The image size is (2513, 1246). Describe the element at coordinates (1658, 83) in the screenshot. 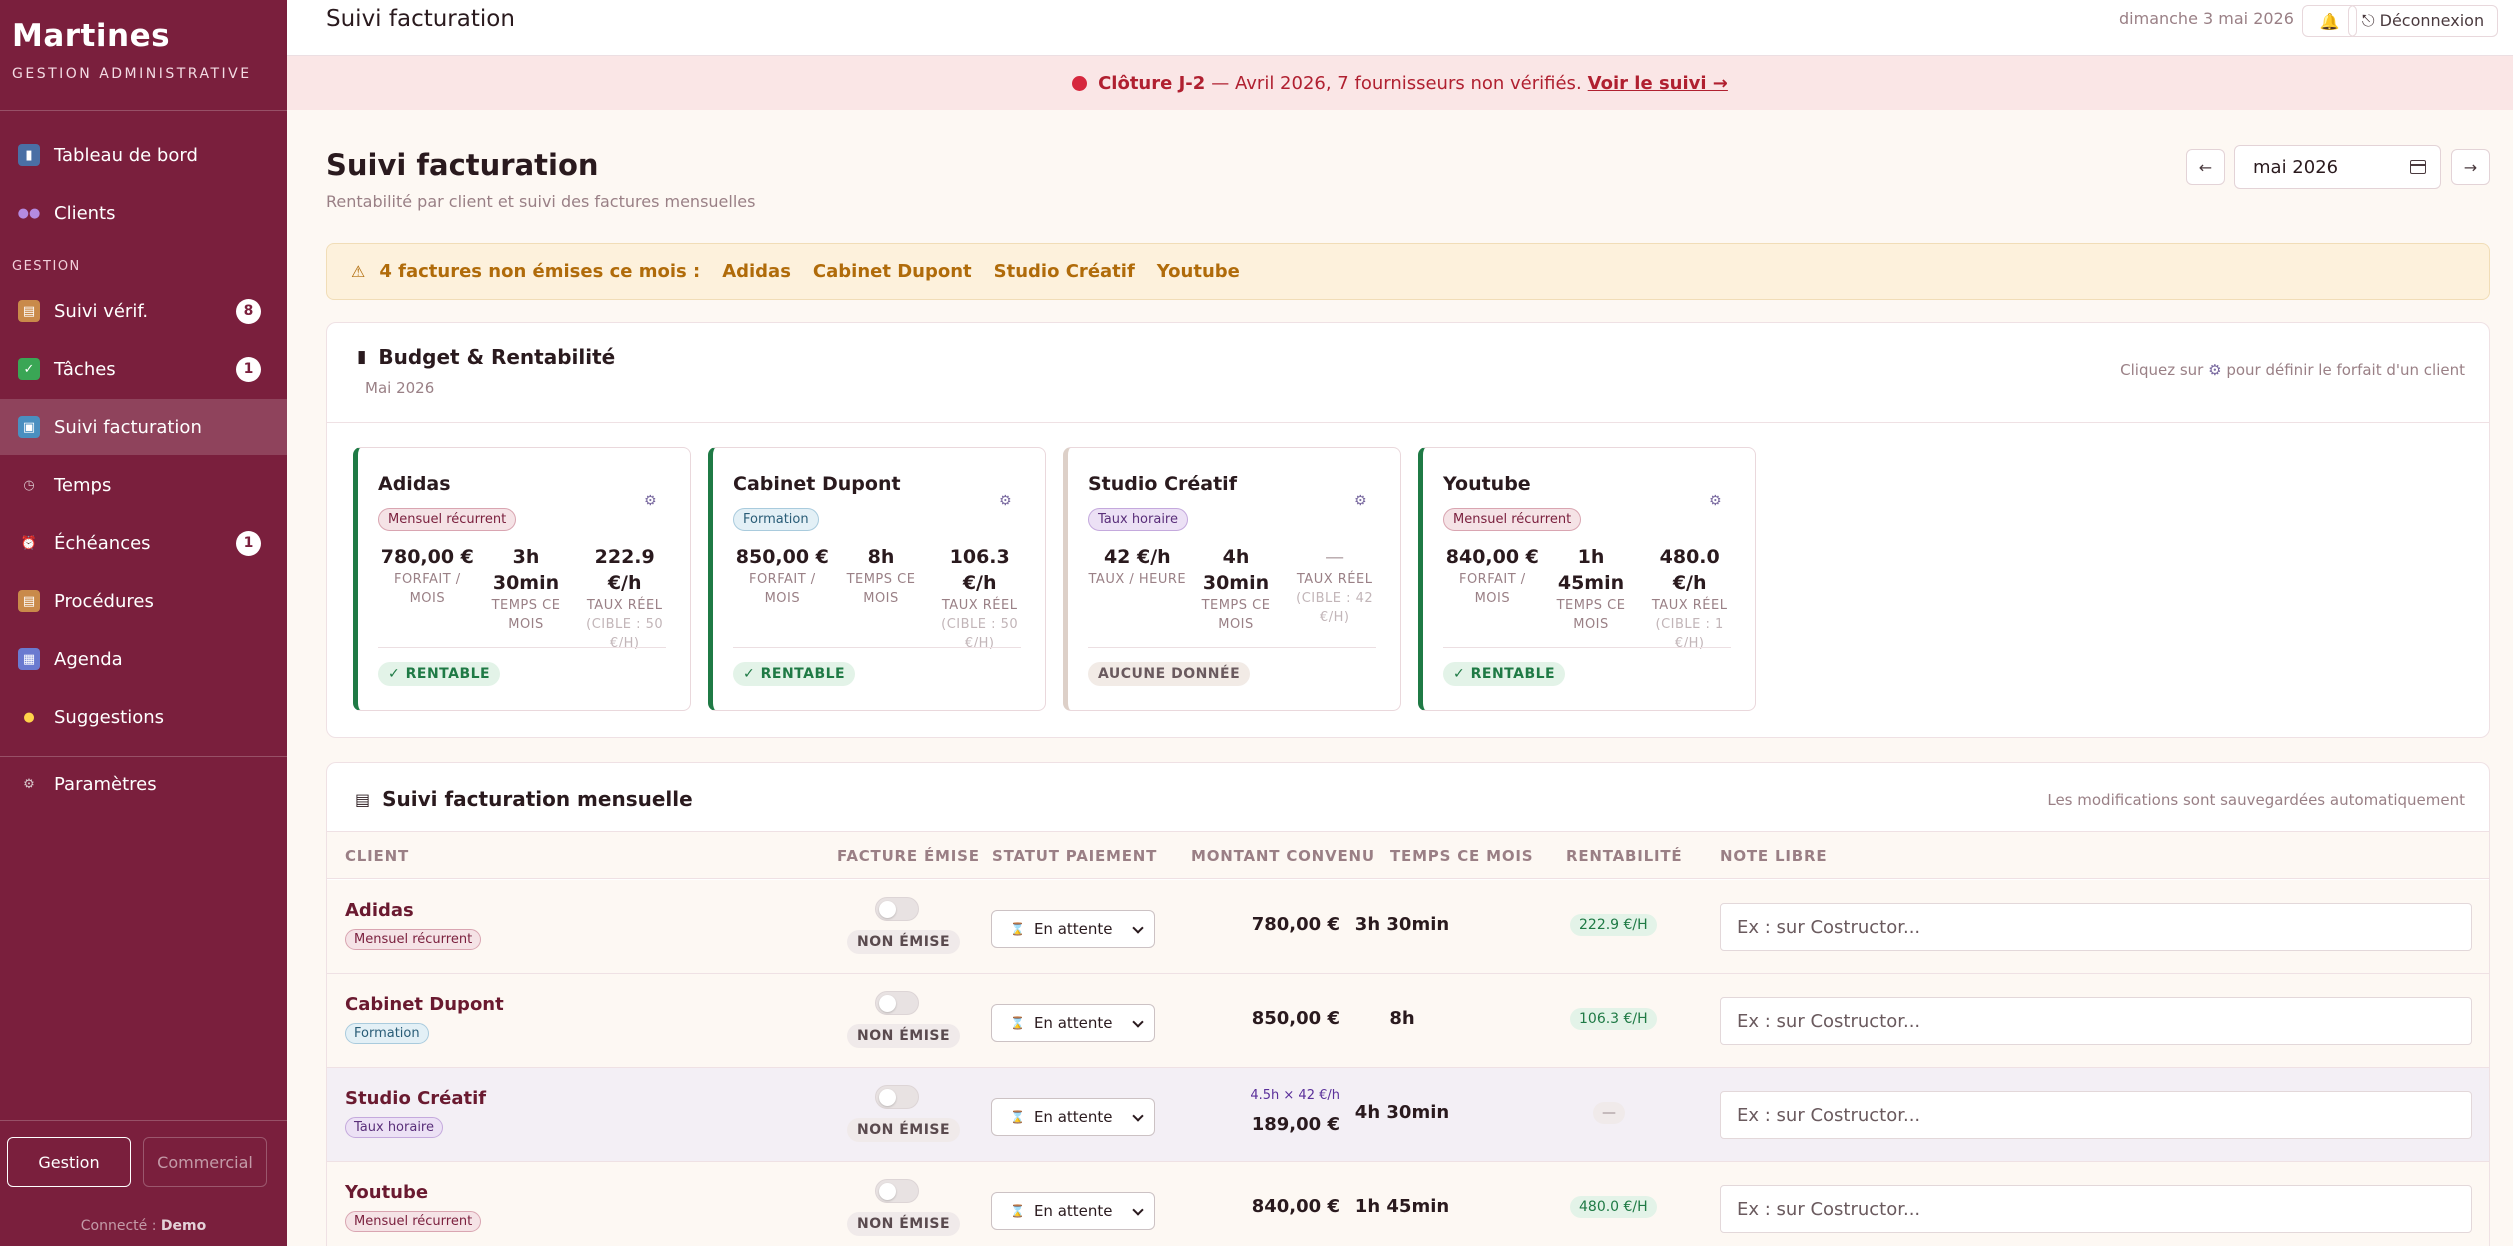

I see `closing-alert-link: Voir le suivi →` at that location.